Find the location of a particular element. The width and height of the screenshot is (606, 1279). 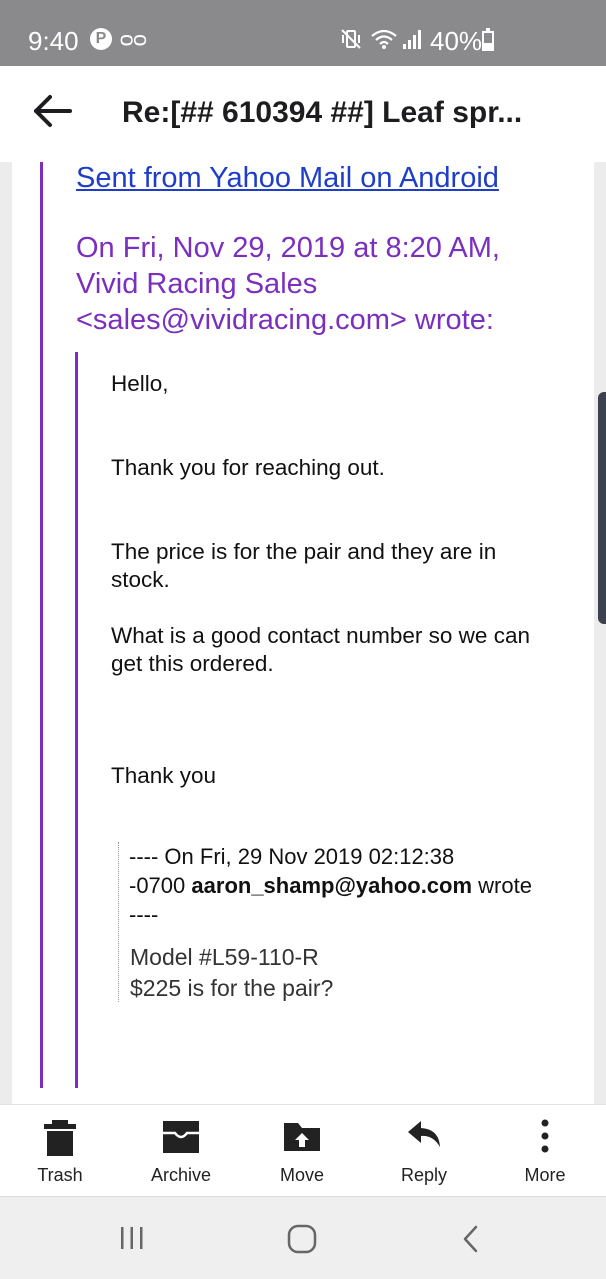

trash-button: Trash is located at coordinates (60, 1151).